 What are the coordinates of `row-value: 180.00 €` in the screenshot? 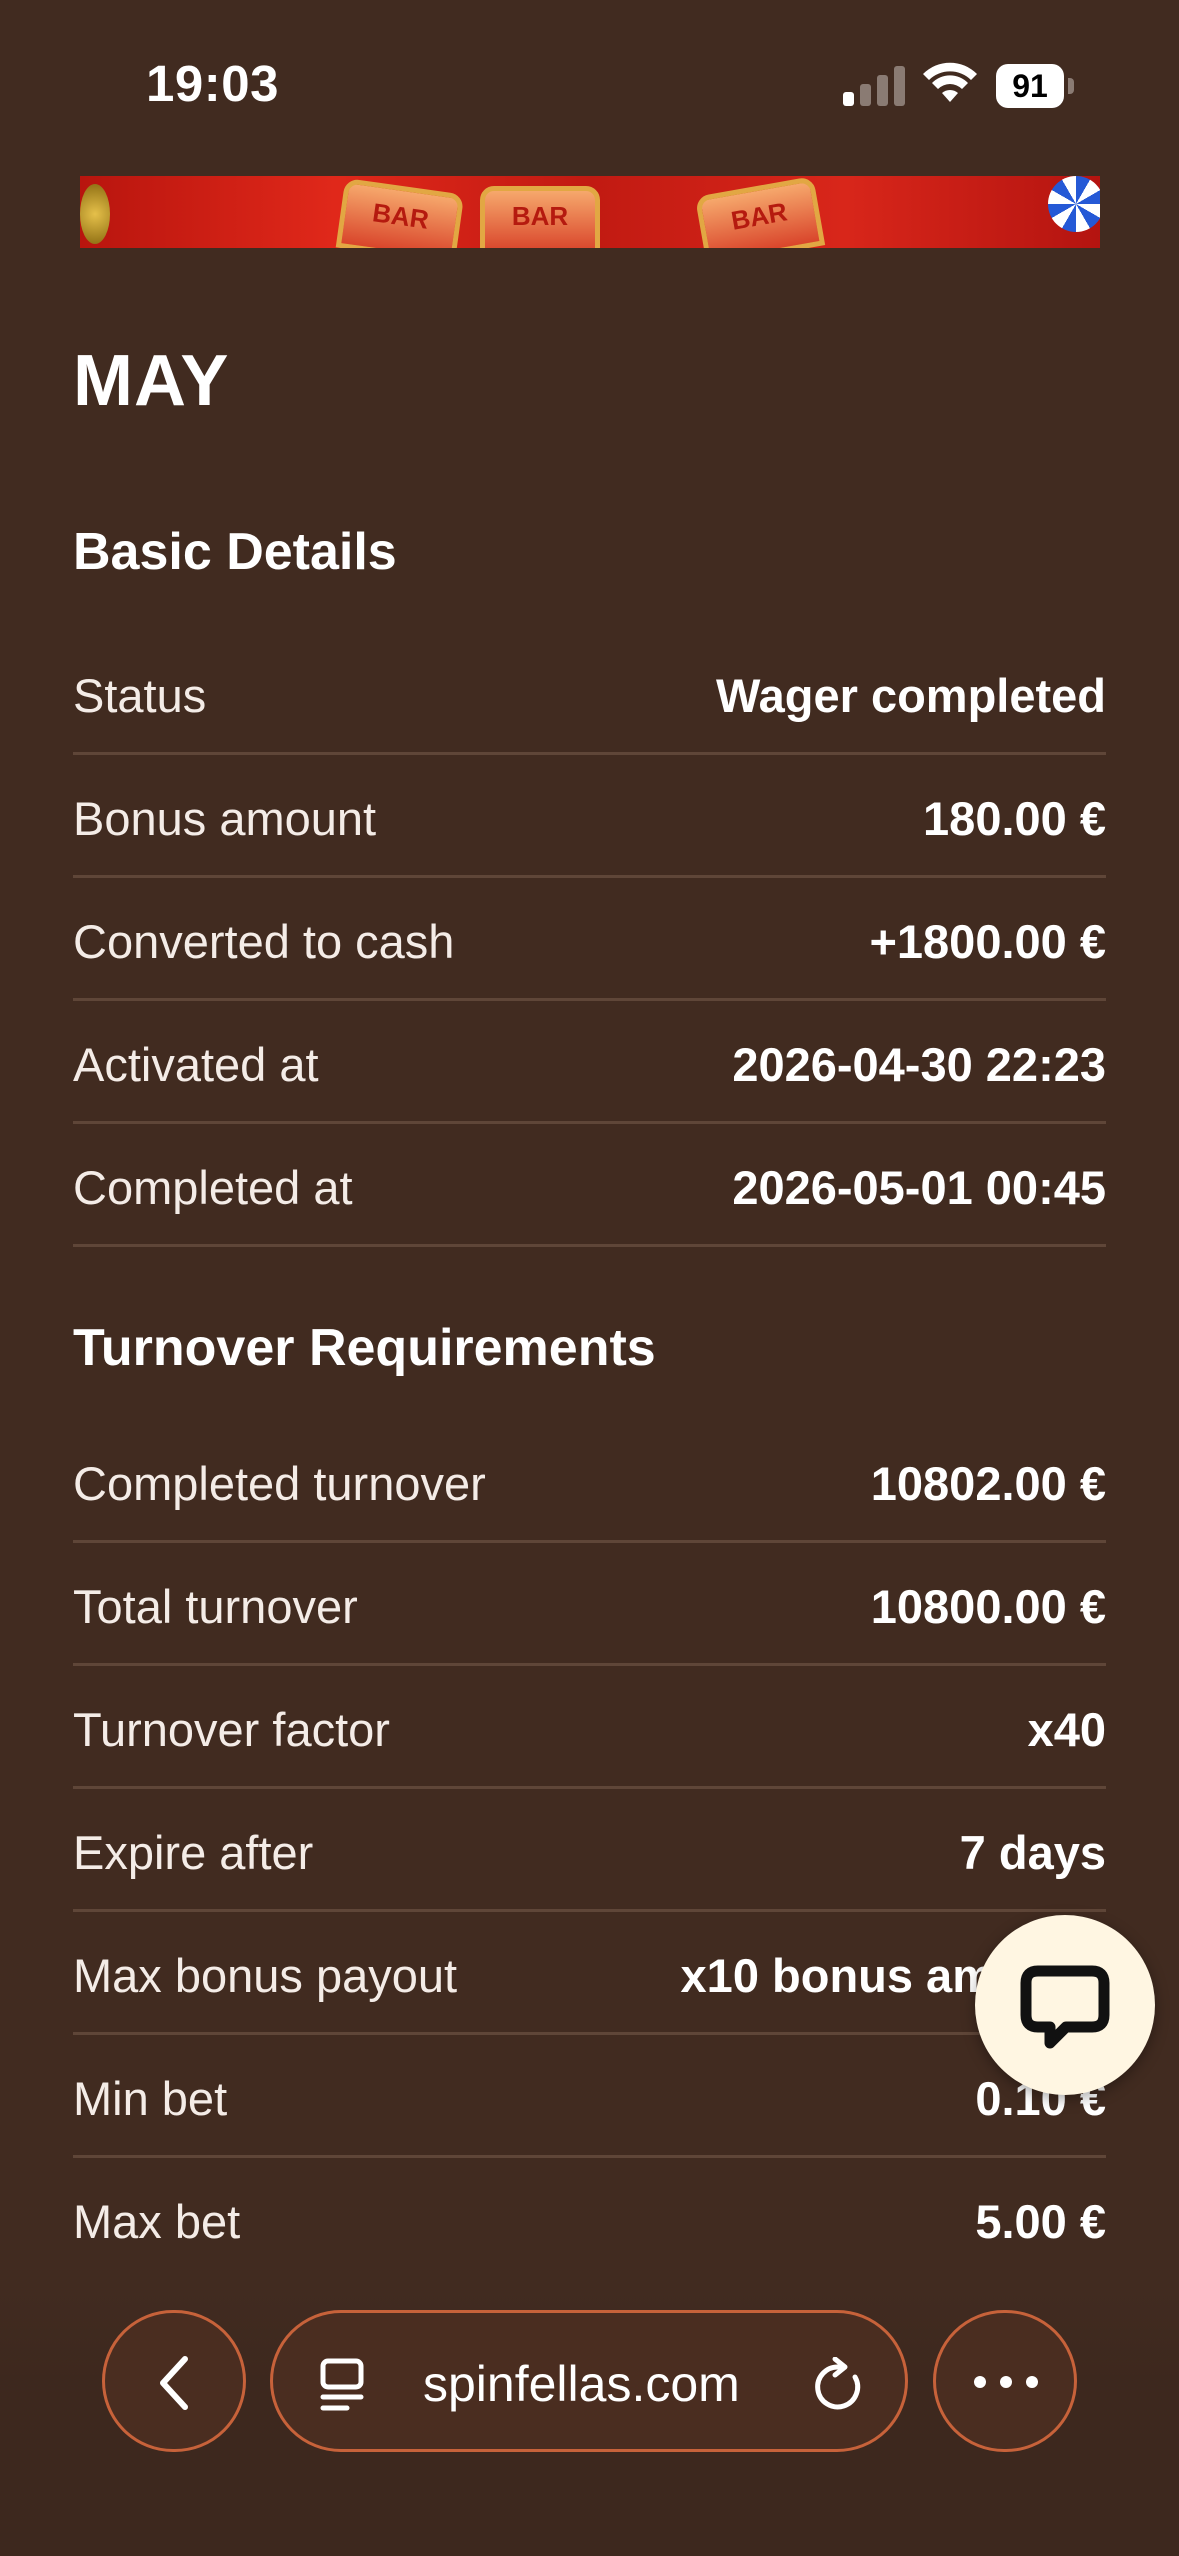 It's located at (1014, 818).